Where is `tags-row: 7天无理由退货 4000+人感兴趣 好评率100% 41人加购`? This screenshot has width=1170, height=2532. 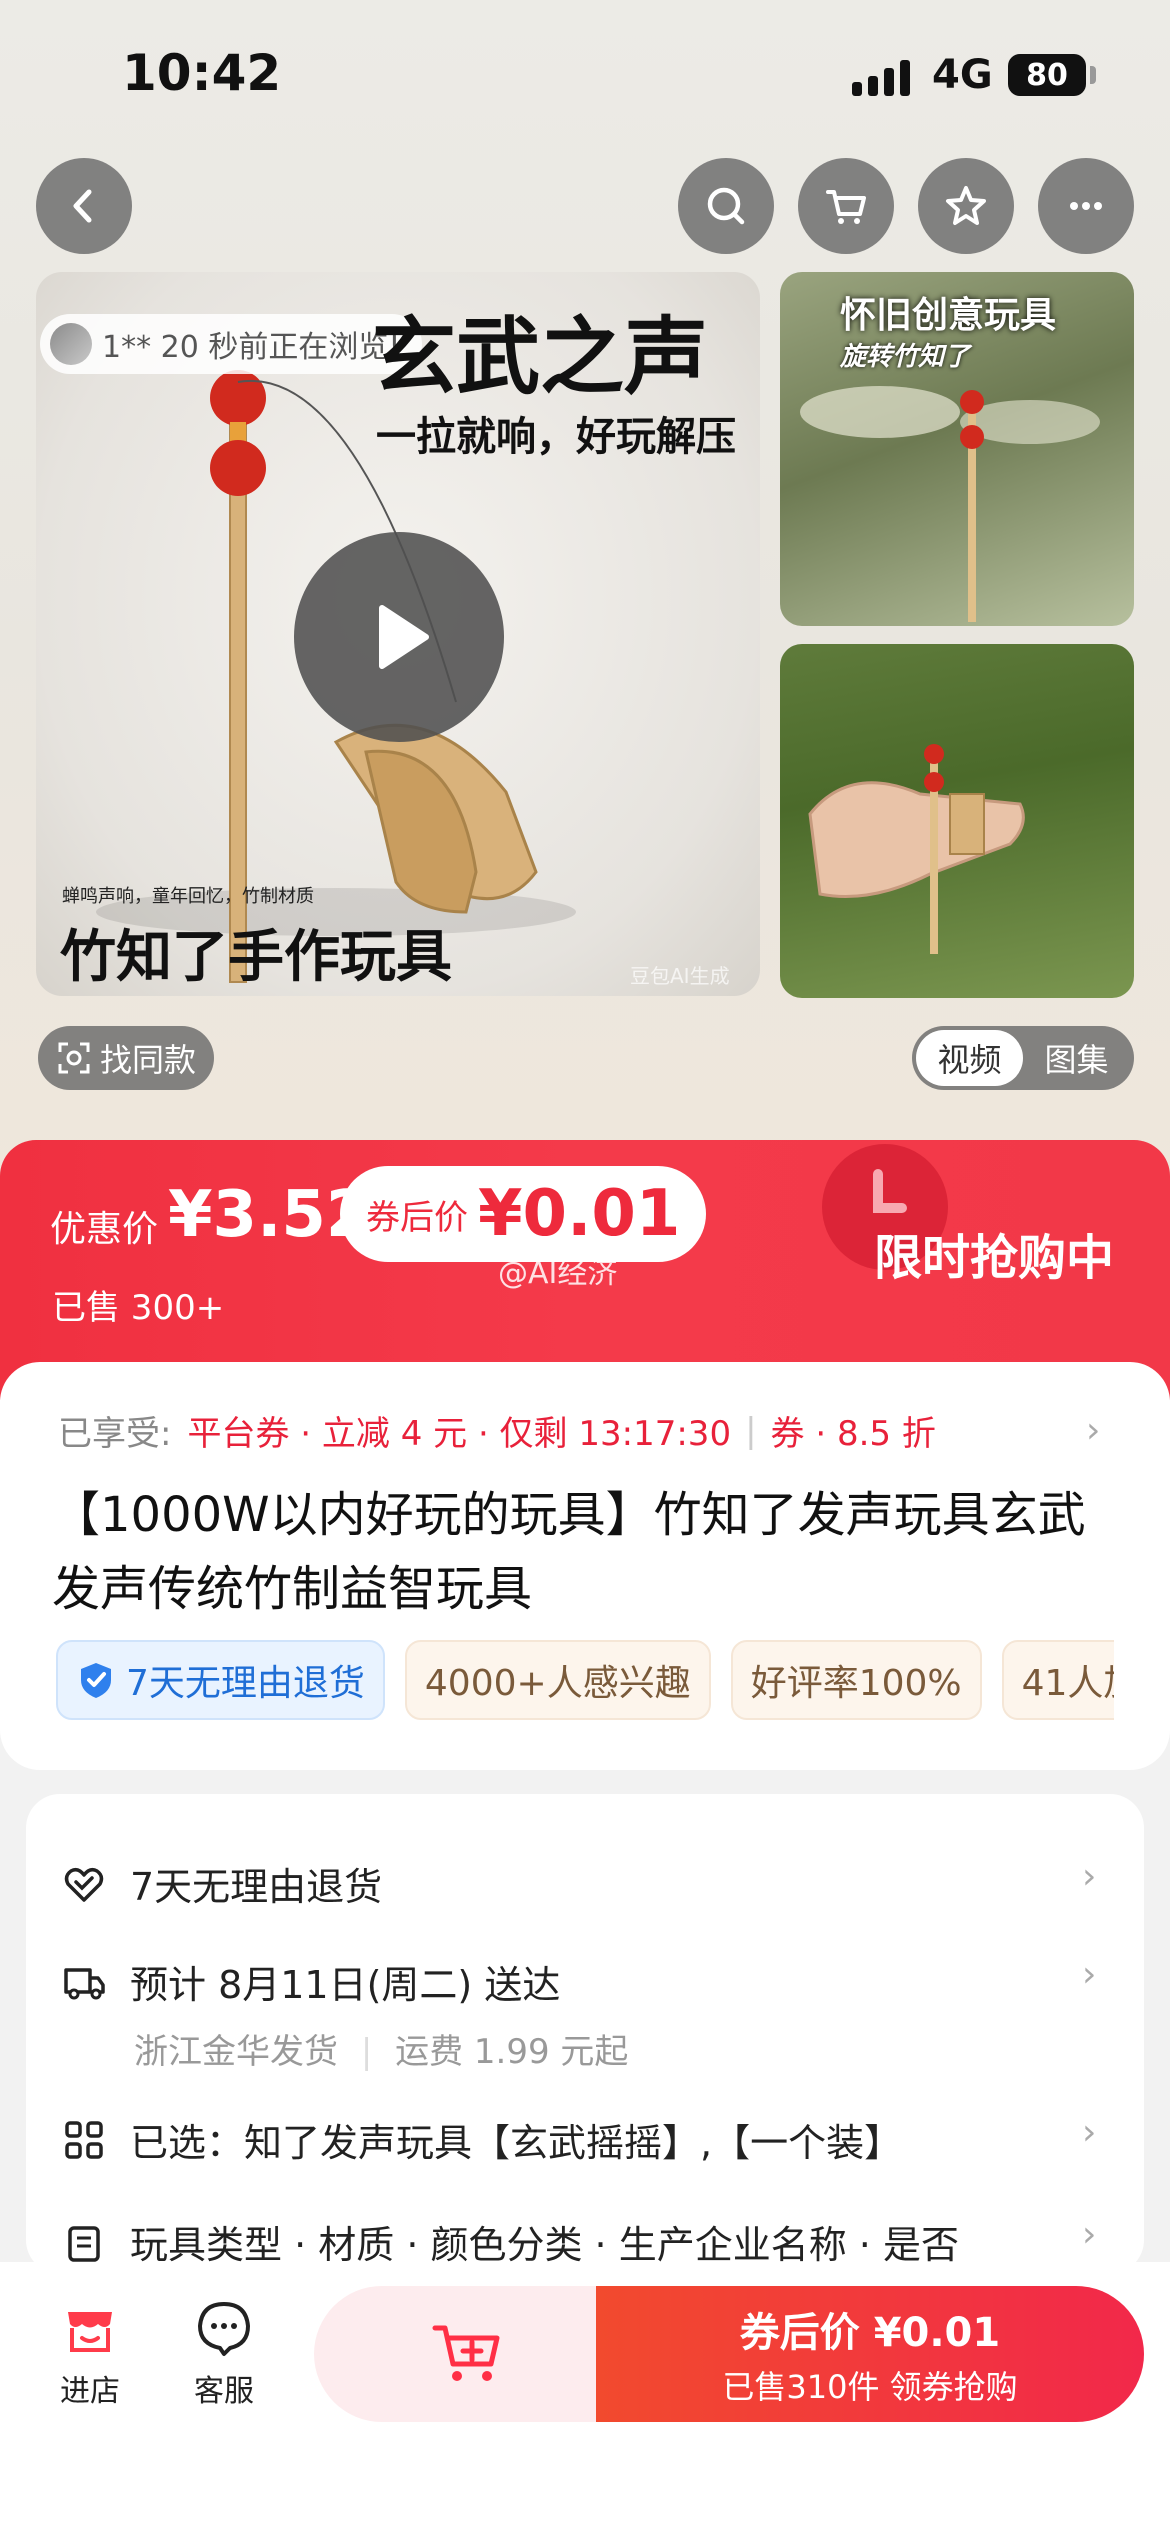 tags-row: 7天无理由退货 4000+人感兴趣 好评率100% 41人加购 is located at coordinates (585, 1681).